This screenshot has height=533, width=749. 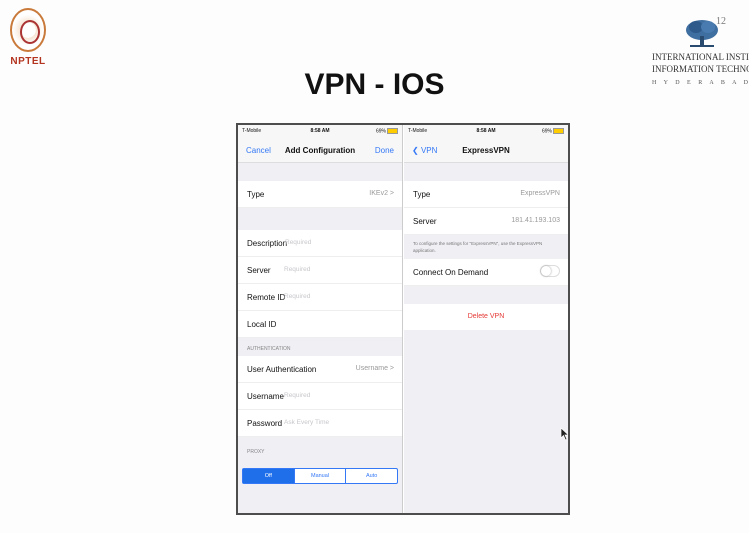 I want to click on connect-on-demand-label: Connect On Demand, so click(x=451, y=272).